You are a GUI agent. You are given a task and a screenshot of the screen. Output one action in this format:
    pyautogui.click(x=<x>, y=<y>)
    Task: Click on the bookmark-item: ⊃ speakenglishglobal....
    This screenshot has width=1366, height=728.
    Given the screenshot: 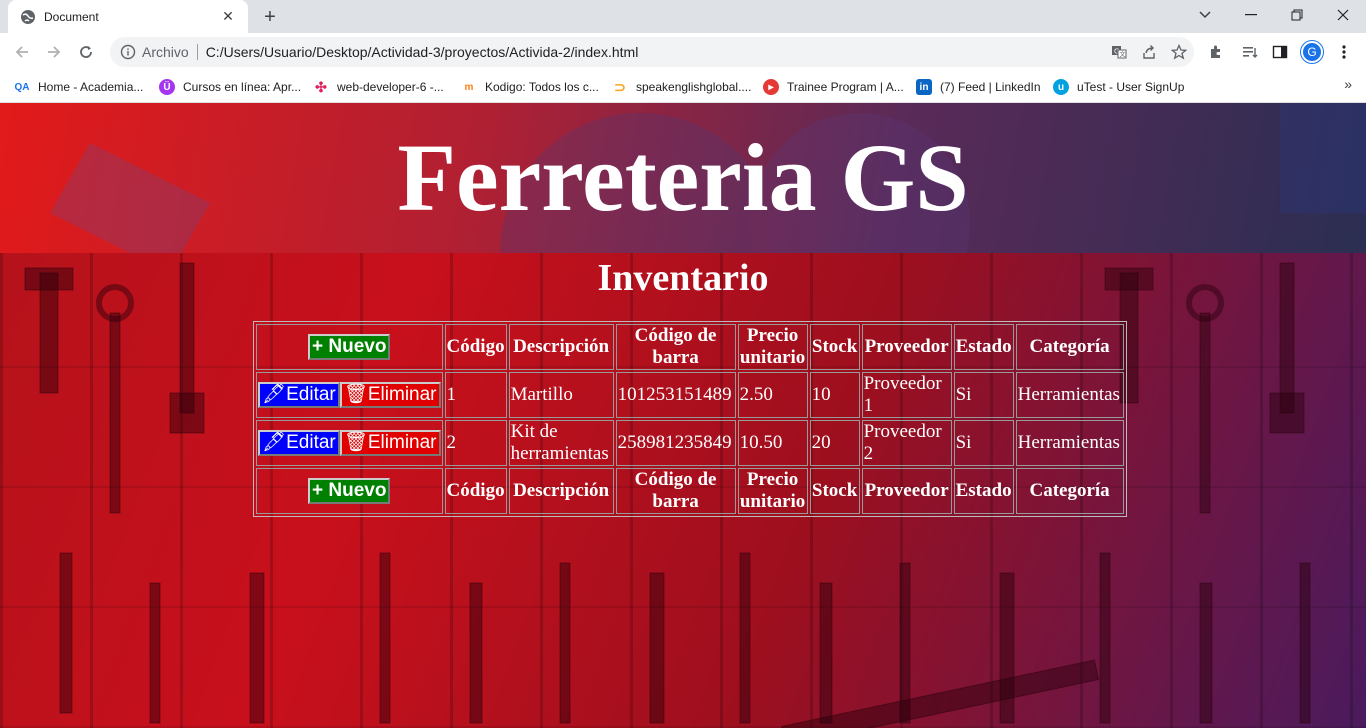 What is the action you would take?
    pyautogui.click(x=681, y=87)
    